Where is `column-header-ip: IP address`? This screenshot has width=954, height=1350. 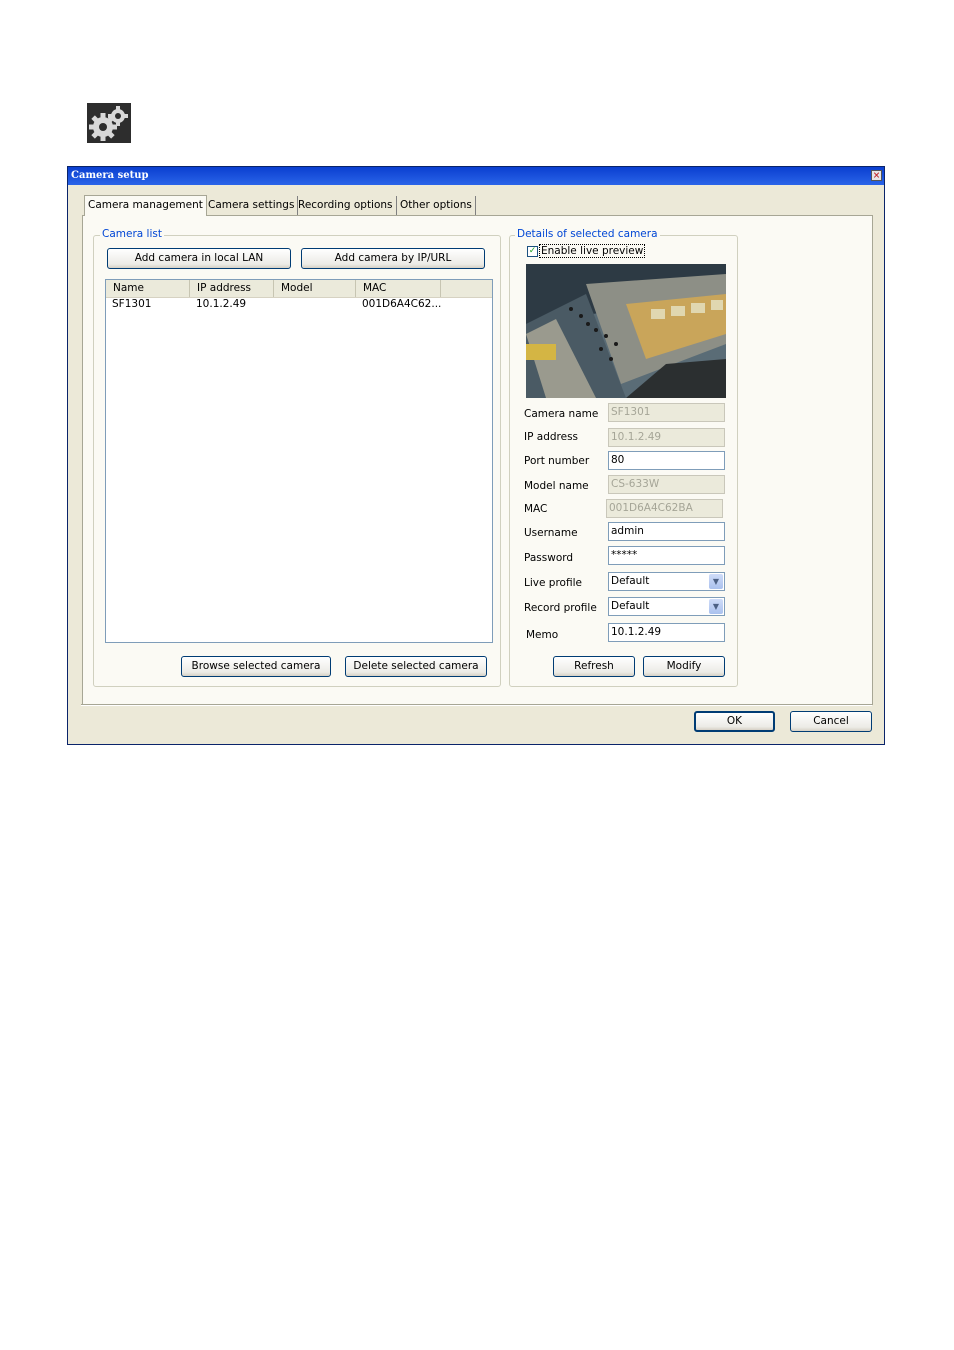 column-header-ip: IP address is located at coordinates (232, 288).